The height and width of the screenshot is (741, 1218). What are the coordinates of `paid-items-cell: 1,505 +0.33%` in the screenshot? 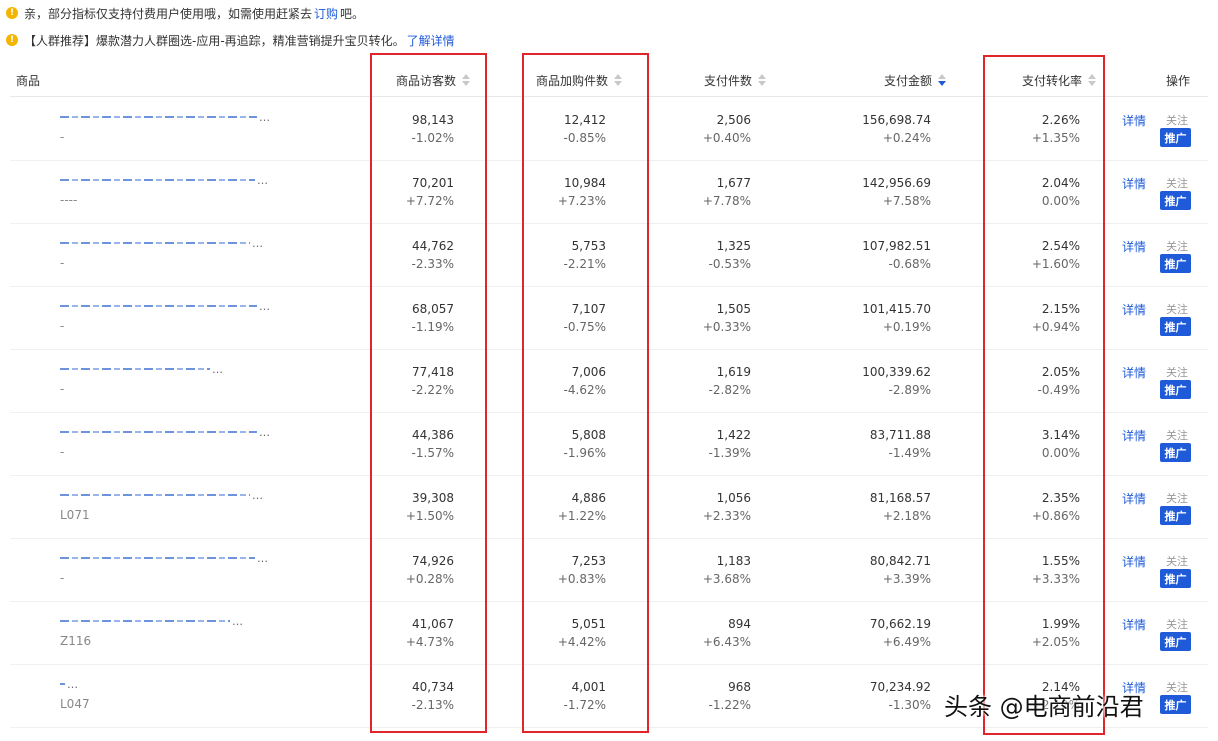 It's located at (710, 318).